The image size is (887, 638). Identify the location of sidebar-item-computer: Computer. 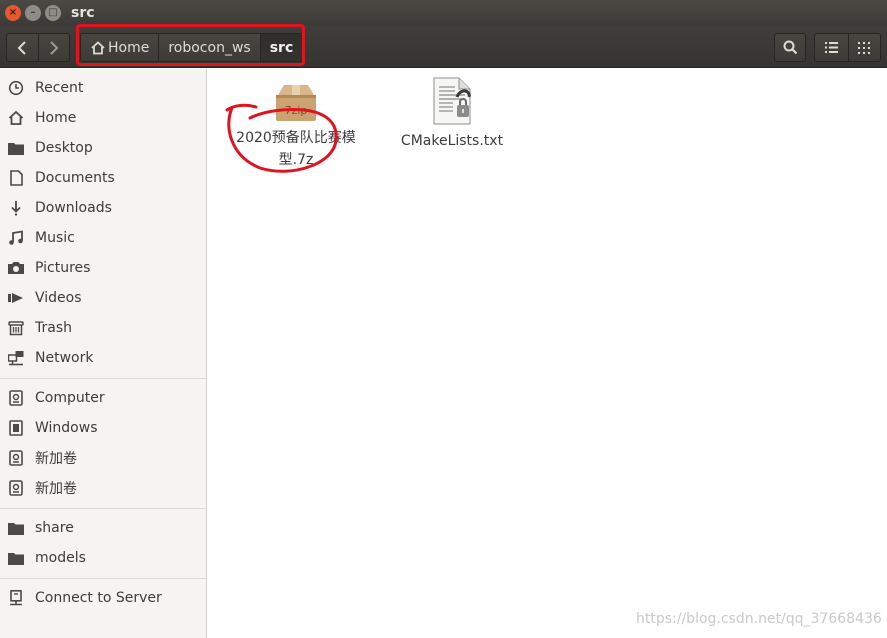
(103, 398).